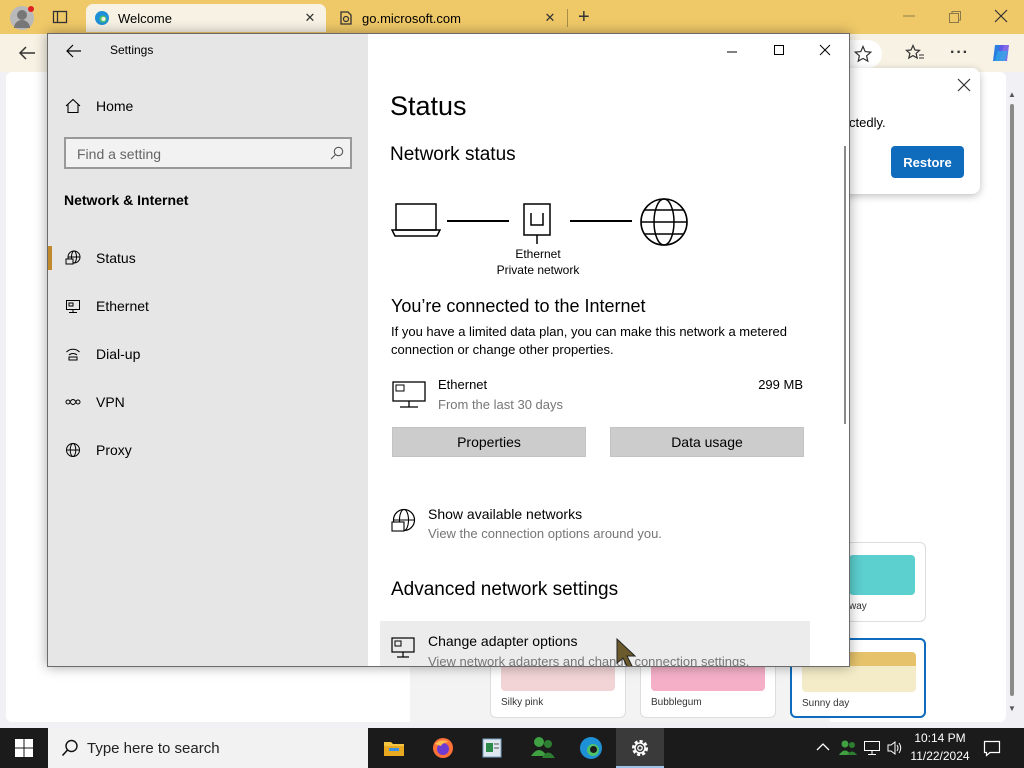 The image size is (1024, 768). What do you see at coordinates (500, 404) in the screenshot?
I see `connection-sub: From the last 30 days` at bounding box center [500, 404].